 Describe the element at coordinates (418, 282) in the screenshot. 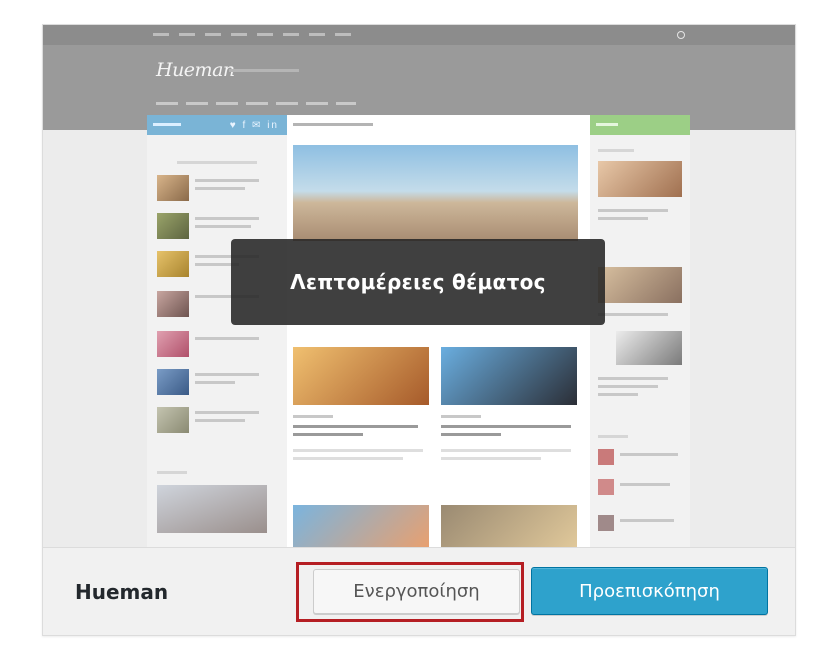

I see `theme-details-label: Λεπτομέρειες θέματος` at that location.